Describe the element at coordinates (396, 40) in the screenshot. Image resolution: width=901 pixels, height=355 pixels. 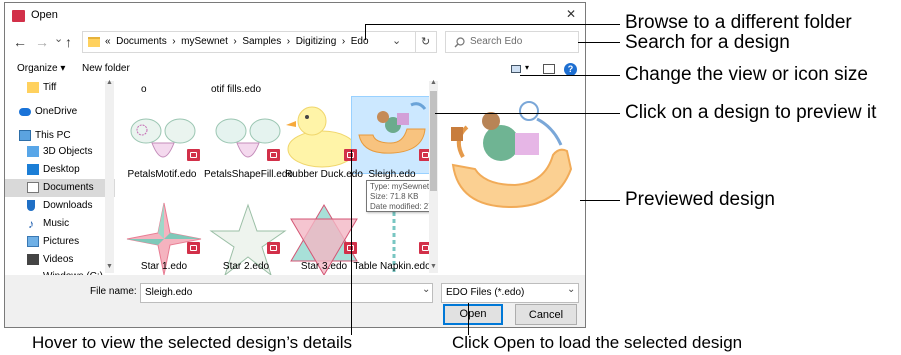
I see `address-dropdown-icon: ⌄` at that location.